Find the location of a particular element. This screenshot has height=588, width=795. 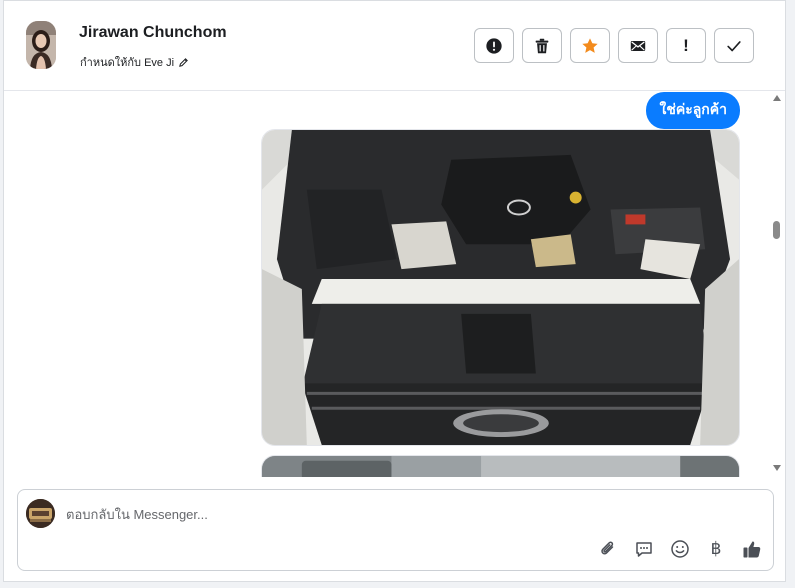

page-avatar is located at coordinates (40, 513).